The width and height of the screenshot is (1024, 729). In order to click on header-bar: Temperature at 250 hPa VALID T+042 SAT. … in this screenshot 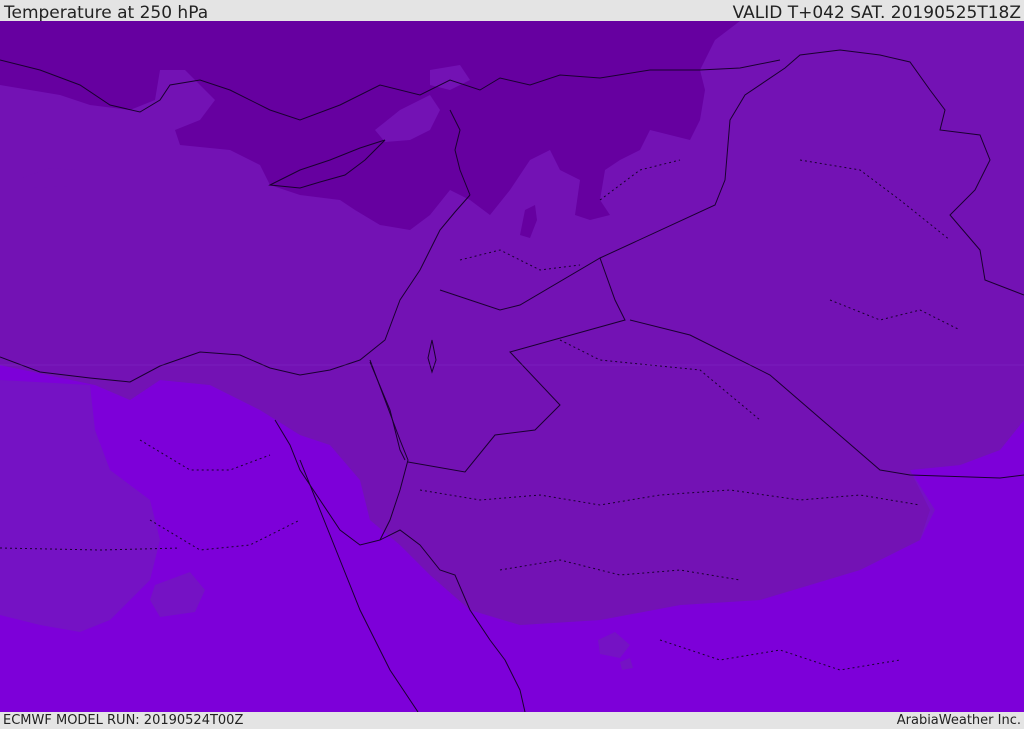, I will do `click(512, 11)`.